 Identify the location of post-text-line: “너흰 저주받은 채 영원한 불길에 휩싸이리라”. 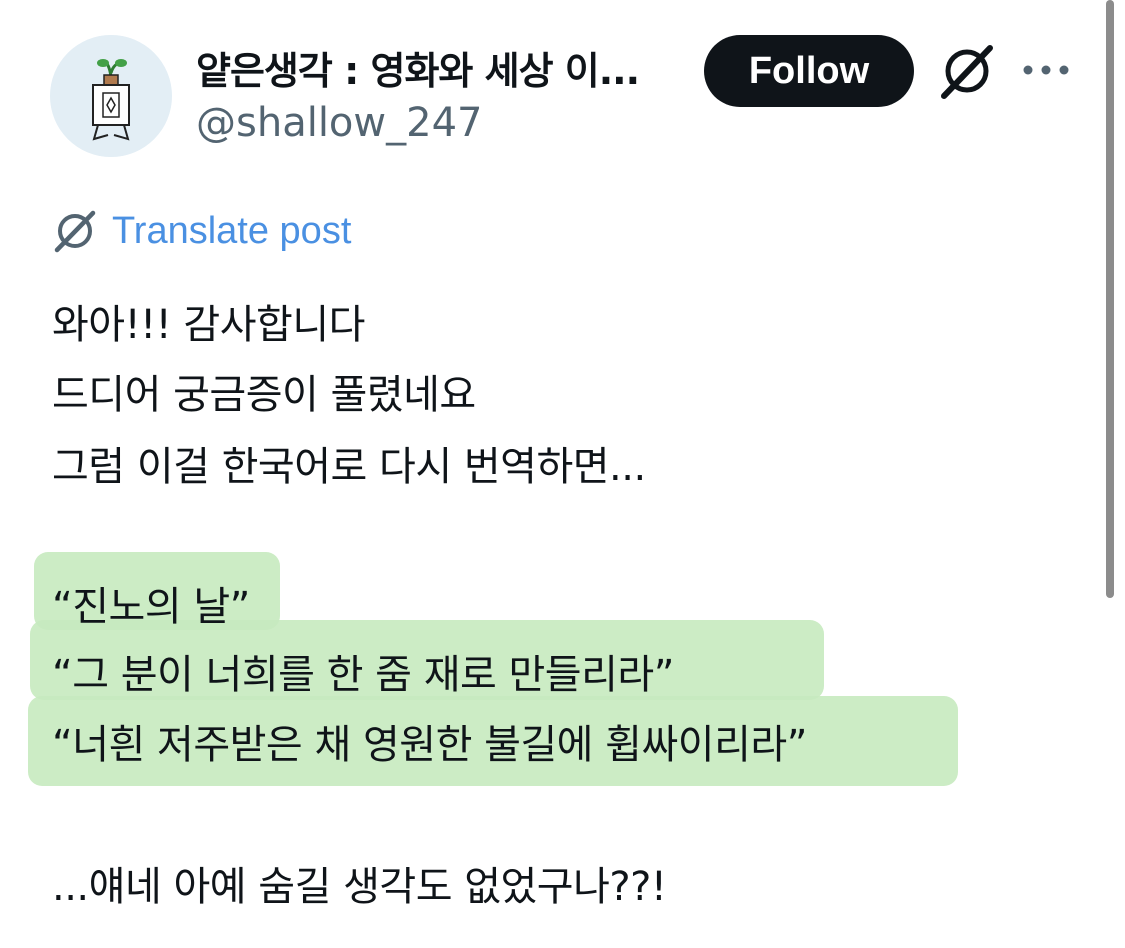
(429, 745).